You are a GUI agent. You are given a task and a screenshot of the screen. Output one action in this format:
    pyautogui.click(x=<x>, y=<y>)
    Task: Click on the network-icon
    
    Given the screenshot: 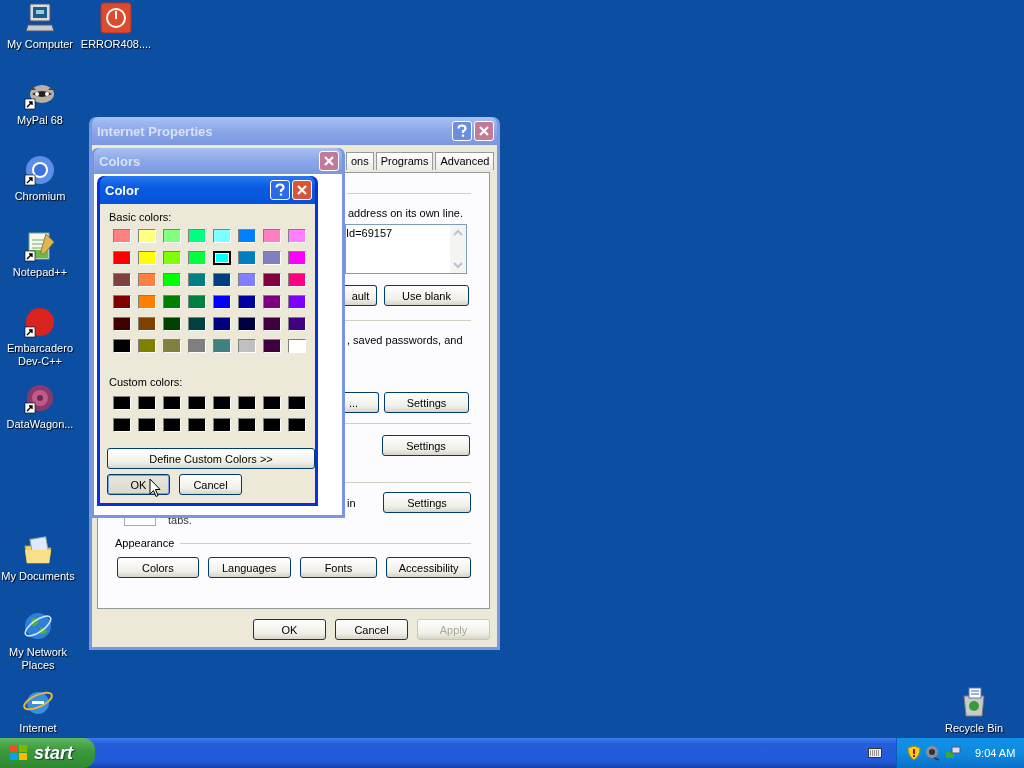 What is the action you would take?
    pyautogui.click(x=953, y=753)
    